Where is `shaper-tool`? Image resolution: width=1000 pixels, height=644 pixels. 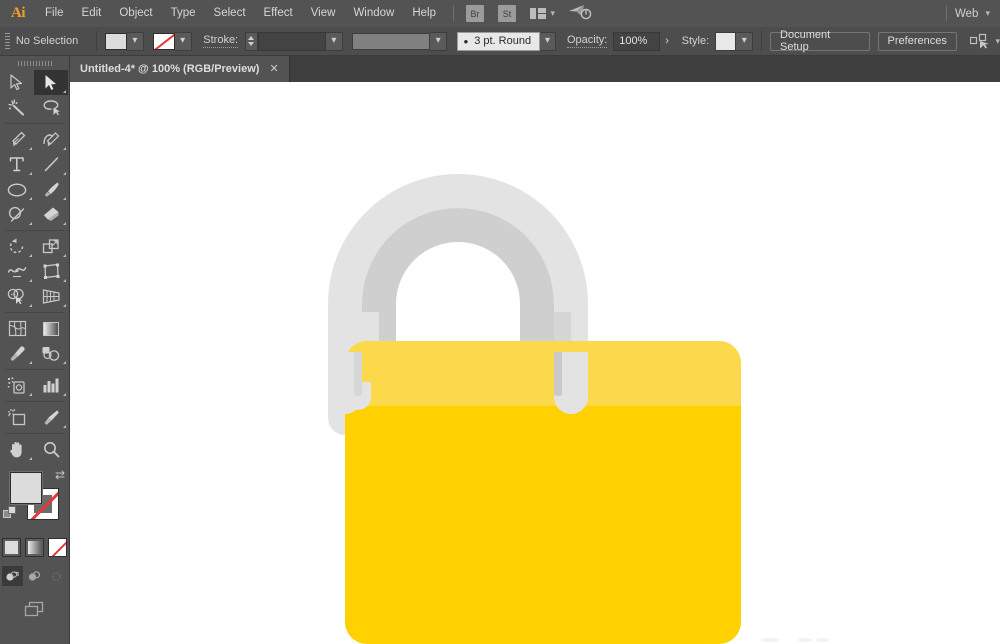
shaper-tool is located at coordinates (17, 214).